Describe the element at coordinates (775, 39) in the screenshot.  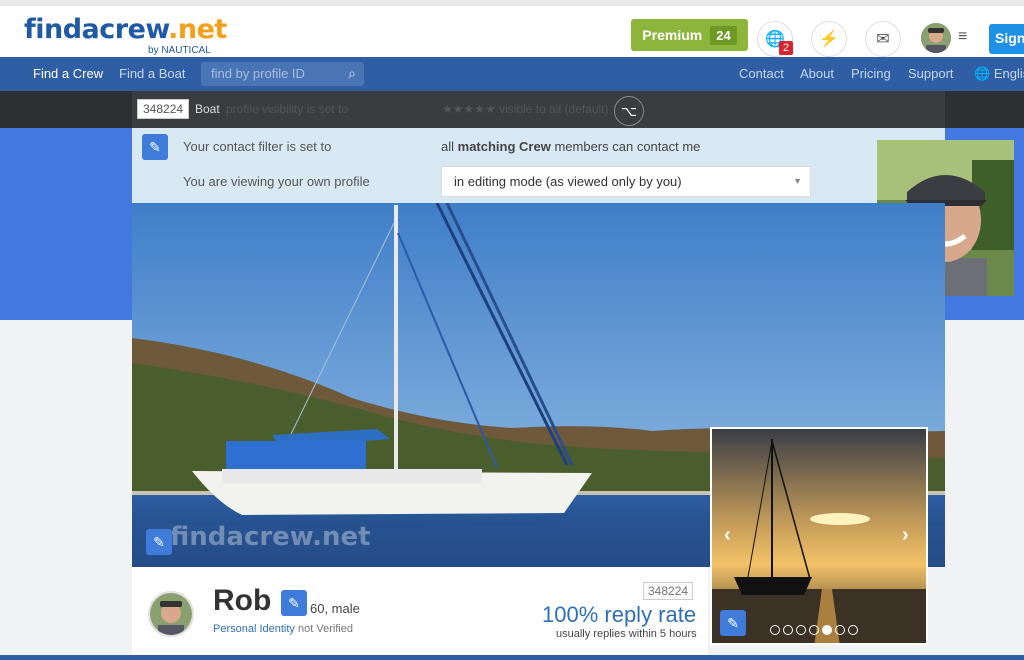
I see `notifications-button: 🌐 2` at that location.